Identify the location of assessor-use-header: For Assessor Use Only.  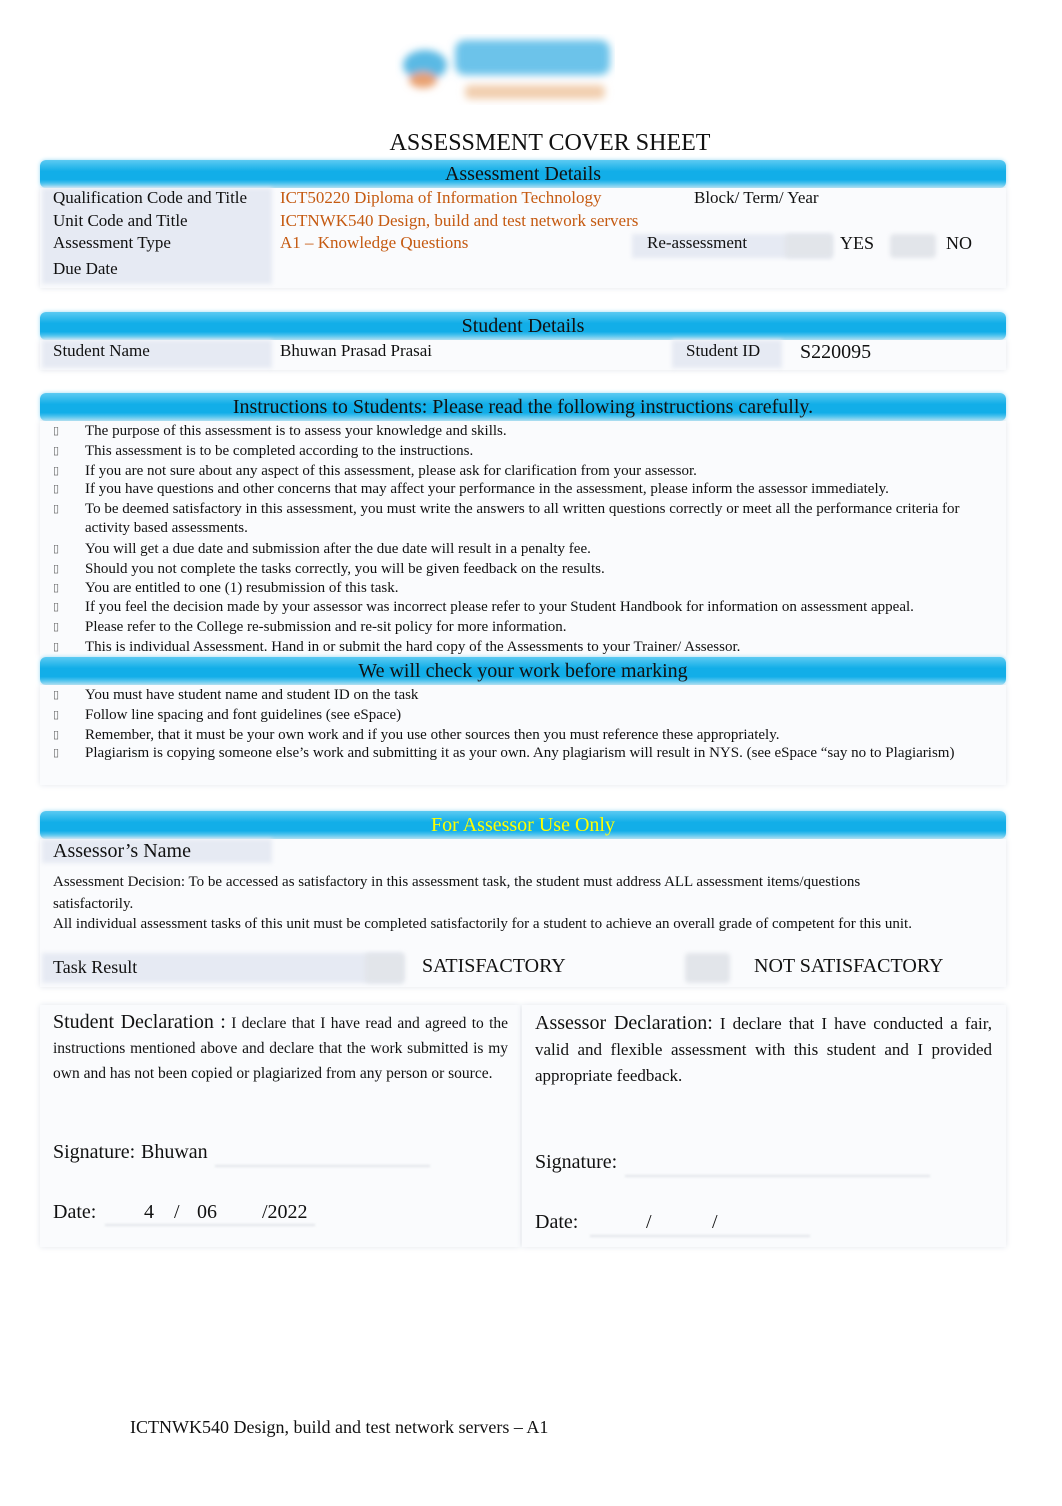
(523, 825).